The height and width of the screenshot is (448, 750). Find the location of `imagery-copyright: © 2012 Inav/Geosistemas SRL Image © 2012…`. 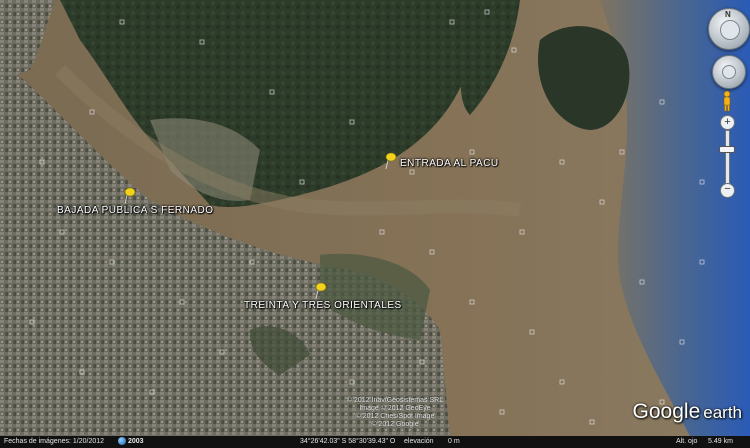

imagery-copyright: © 2012 Inav/Geosistemas SRL Image © 2012… is located at coordinates (395, 413).